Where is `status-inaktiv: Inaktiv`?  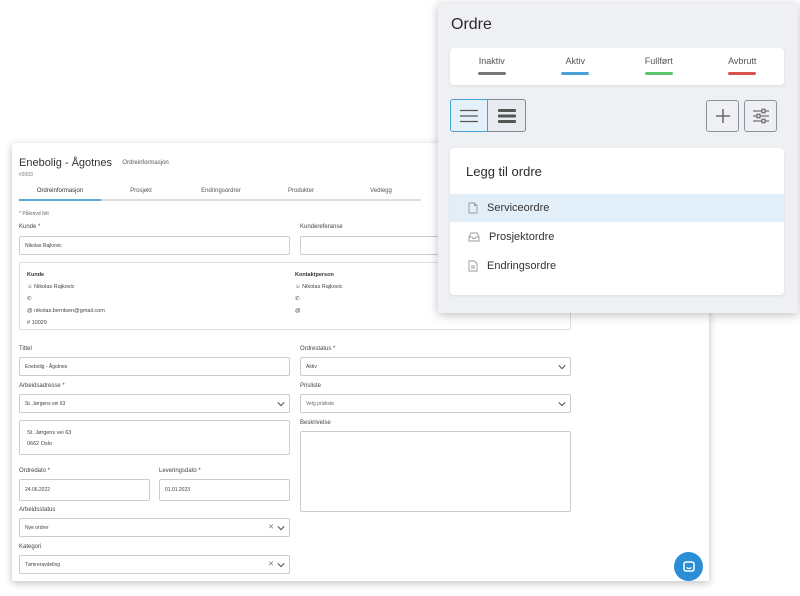 status-inaktiv: Inaktiv is located at coordinates (492, 66).